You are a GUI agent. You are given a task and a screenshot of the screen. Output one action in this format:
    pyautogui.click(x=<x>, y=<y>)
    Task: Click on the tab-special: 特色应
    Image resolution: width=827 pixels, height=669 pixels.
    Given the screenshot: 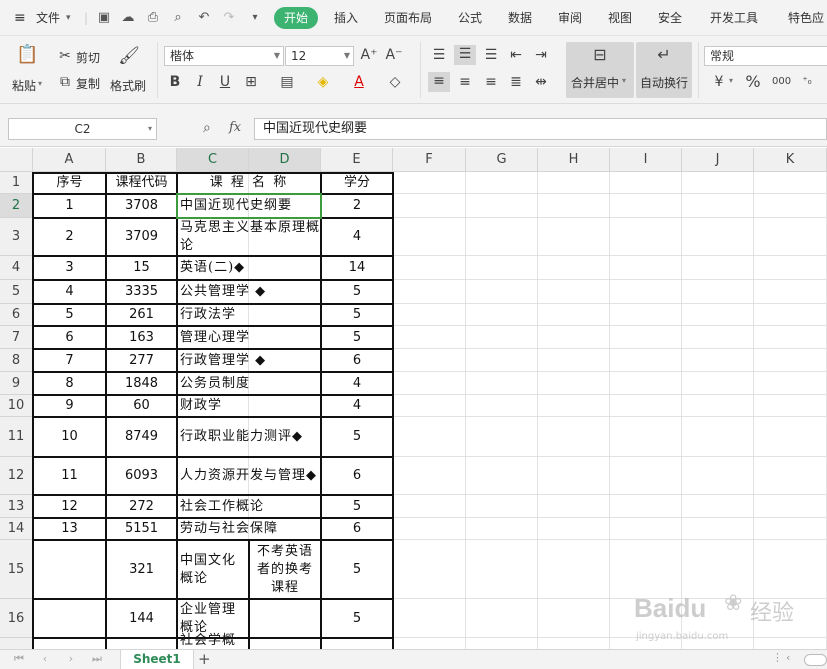 What is the action you would take?
    pyautogui.click(x=806, y=18)
    